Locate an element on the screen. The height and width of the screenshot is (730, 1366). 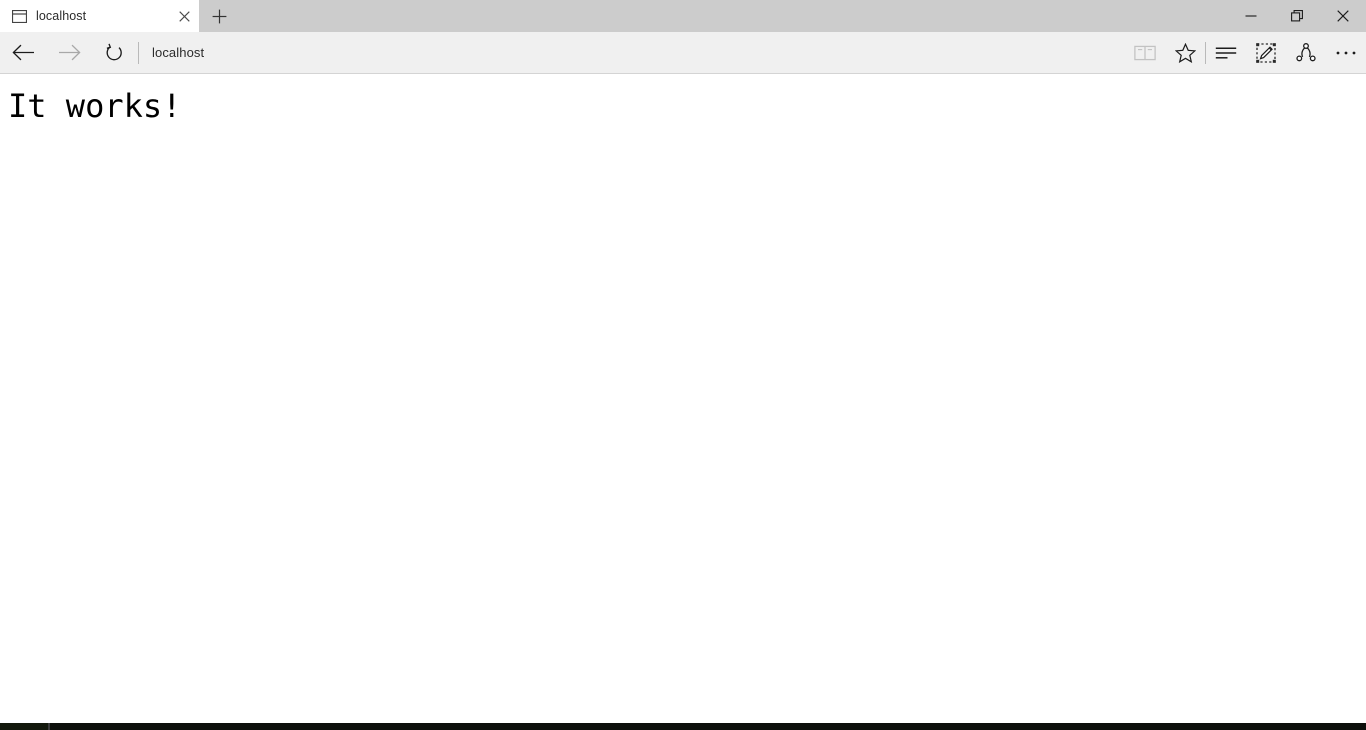
refresh-button is located at coordinates (115, 53).